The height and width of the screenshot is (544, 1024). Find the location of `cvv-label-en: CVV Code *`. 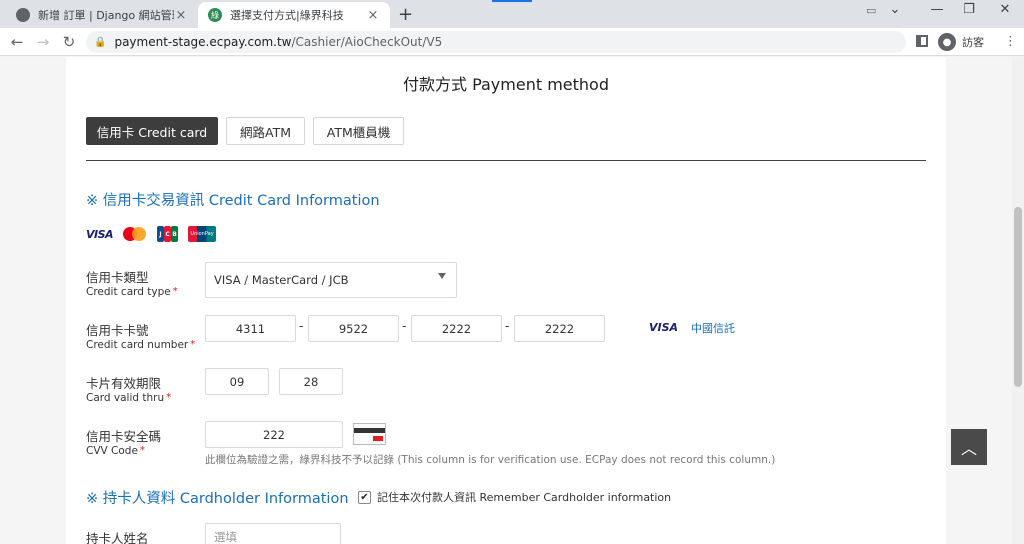

cvv-label-en: CVV Code * is located at coordinates (115, 451).